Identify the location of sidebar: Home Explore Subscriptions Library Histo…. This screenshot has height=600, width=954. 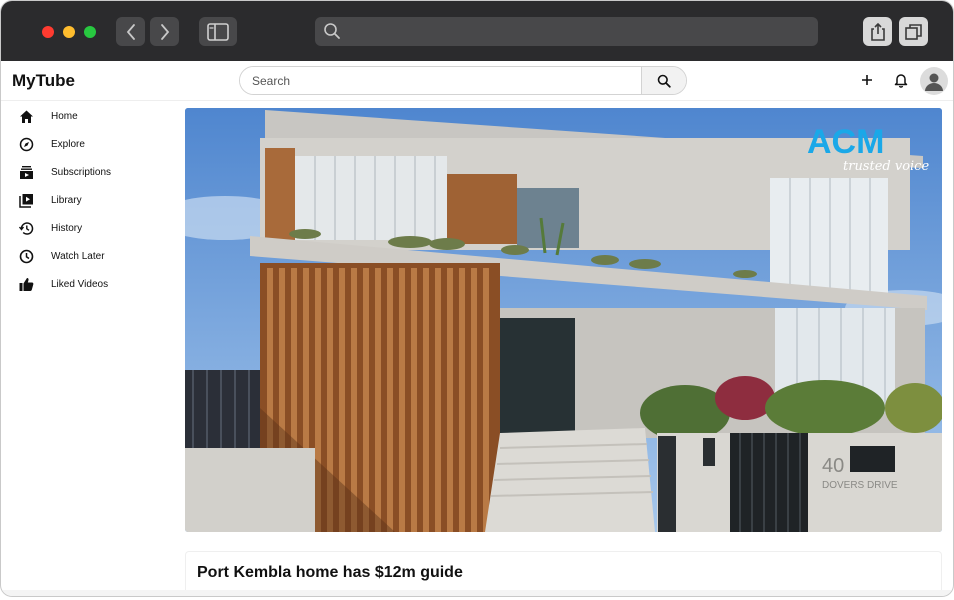
(91, 200).